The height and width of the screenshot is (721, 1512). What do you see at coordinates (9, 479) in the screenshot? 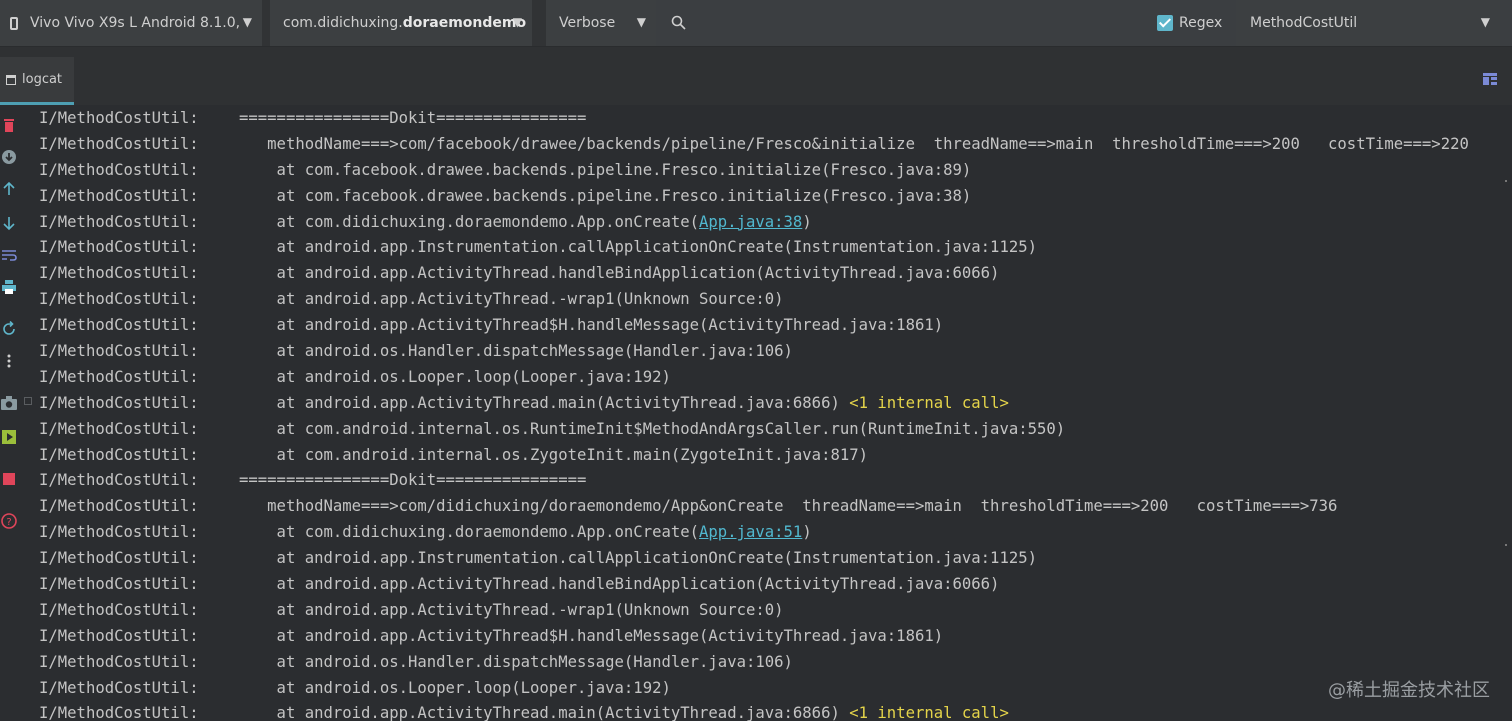
I see `stop-icon` at bounding box center [9, 479].